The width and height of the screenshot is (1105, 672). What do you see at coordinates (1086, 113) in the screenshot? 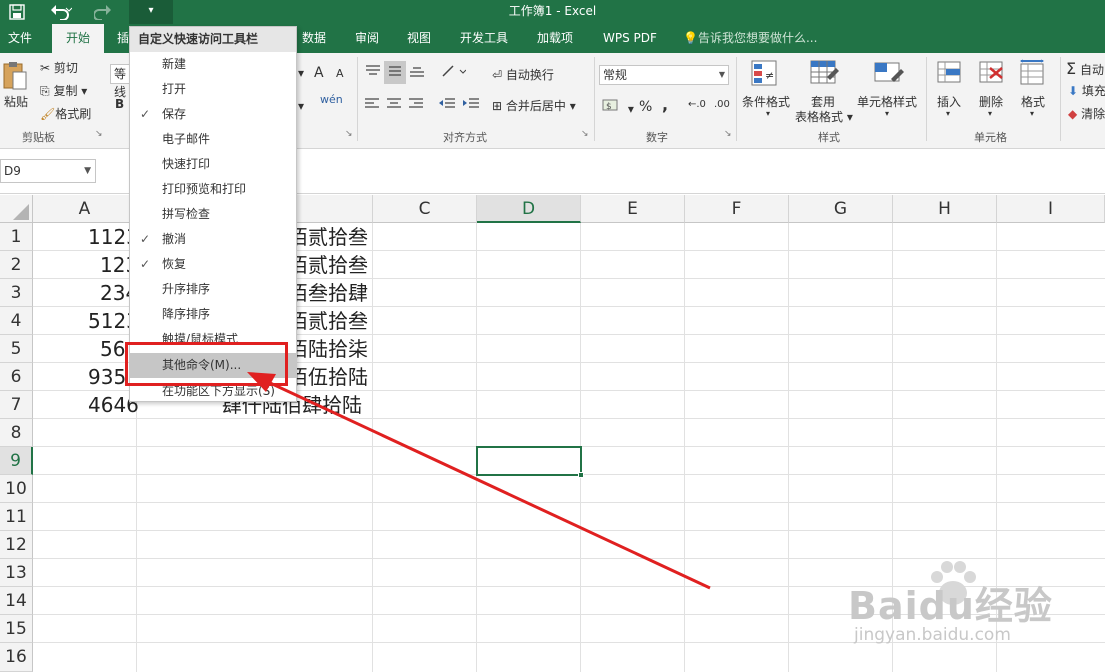
I see `clear-button: ◆ 清除` at bounding box center [1086, 113].